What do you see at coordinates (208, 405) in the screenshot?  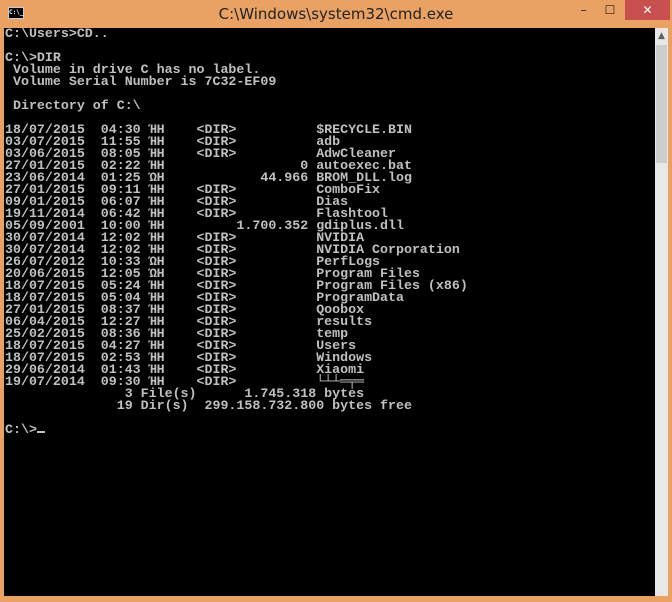 I see `console-line: 19 Dir(s) 299.158.732.800 bytes free` at bounding box center [208, 405].